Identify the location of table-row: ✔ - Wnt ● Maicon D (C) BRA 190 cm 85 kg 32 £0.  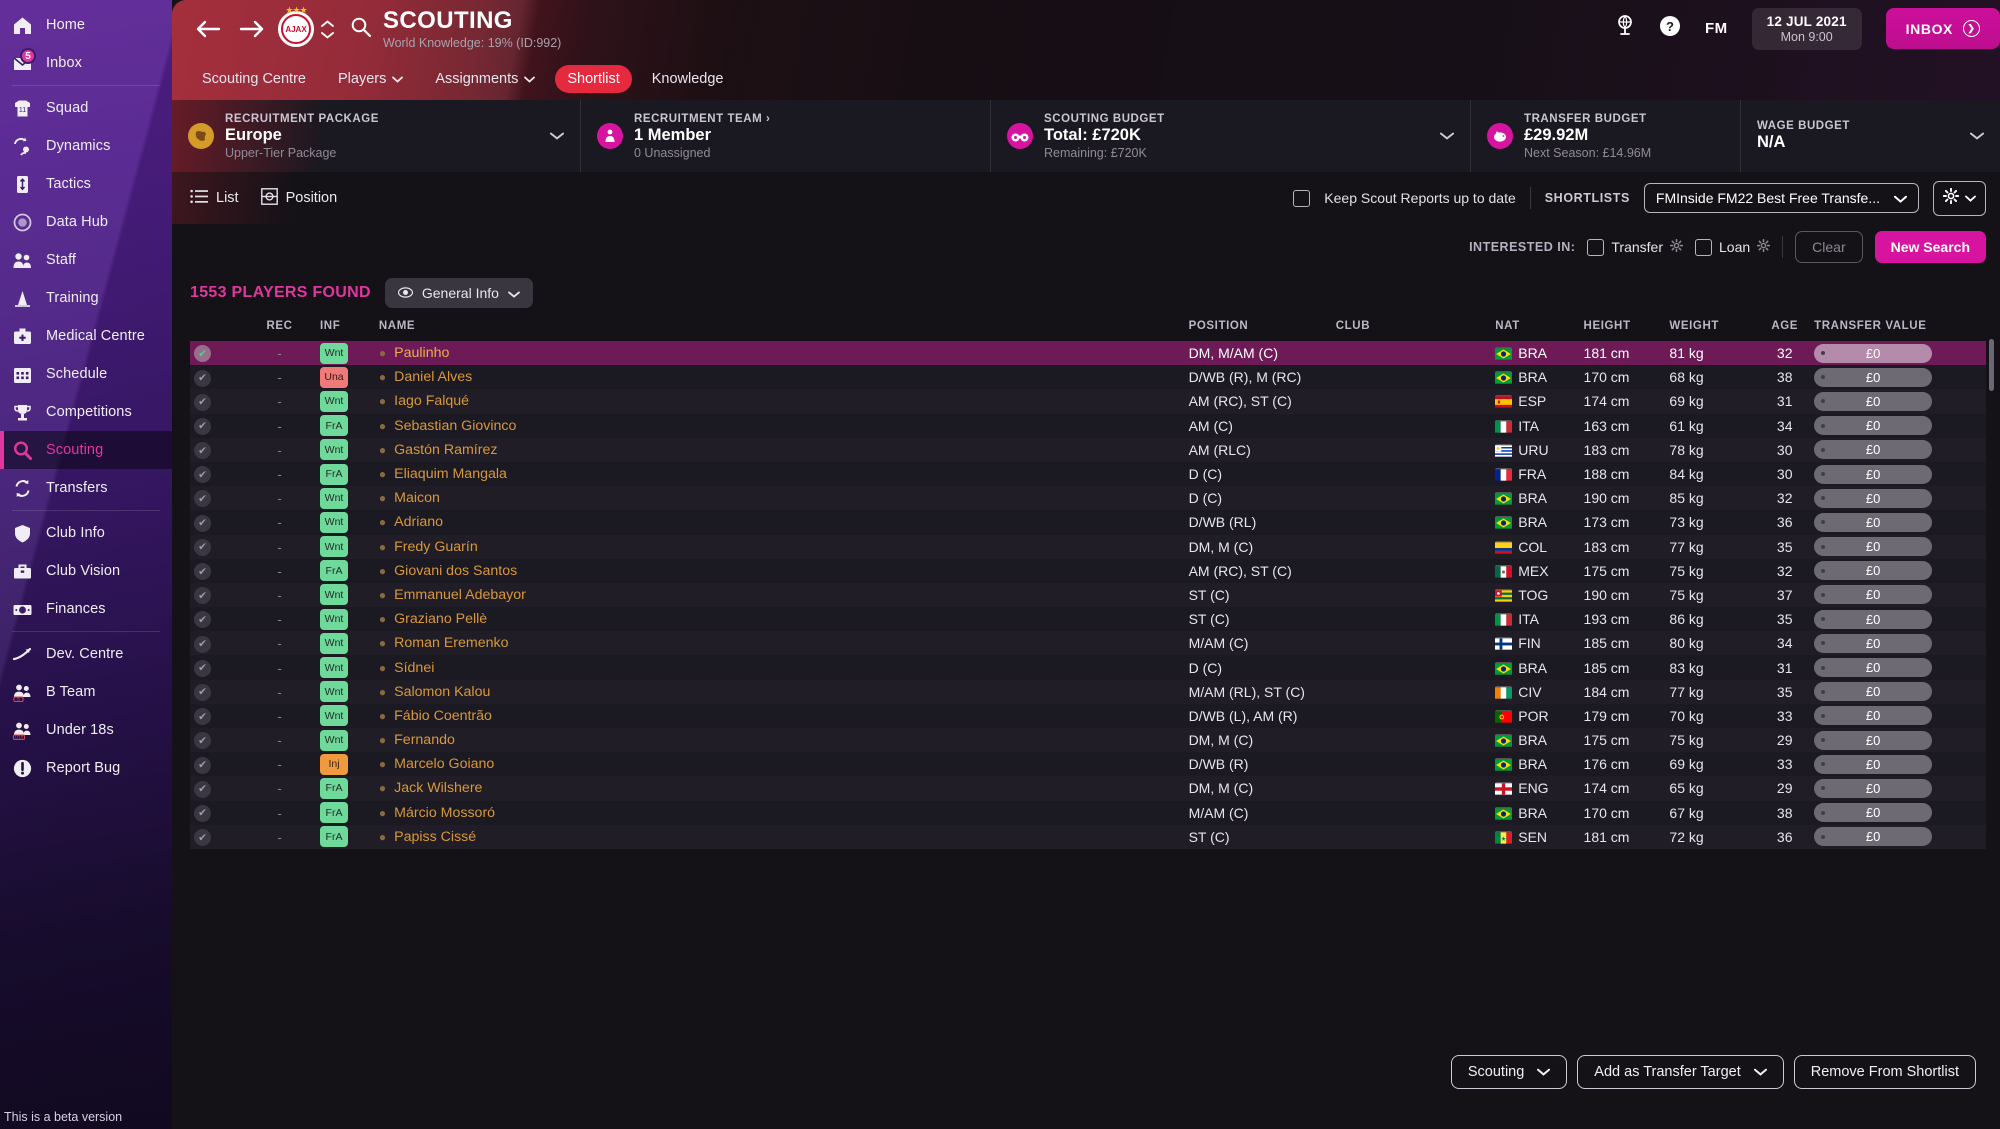
(1088, 498).